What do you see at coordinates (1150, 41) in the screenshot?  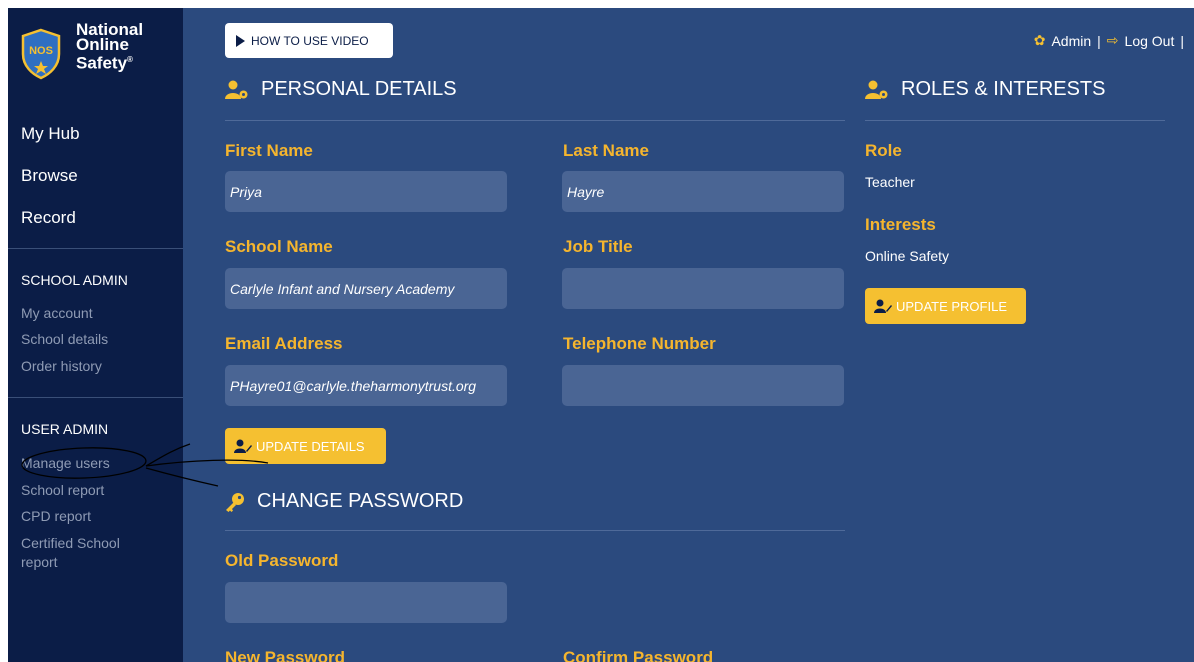 I see `logout-link: Log Out` at bounding box center [1150, 41].